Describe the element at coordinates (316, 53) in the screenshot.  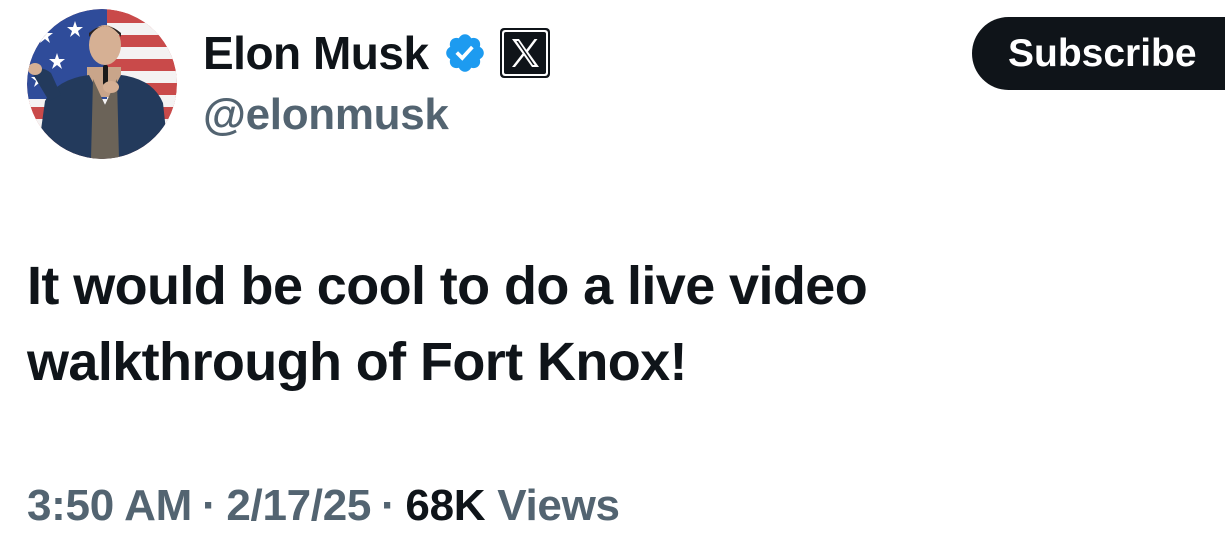
I see `author-display-name: Elon Musk` at that location.